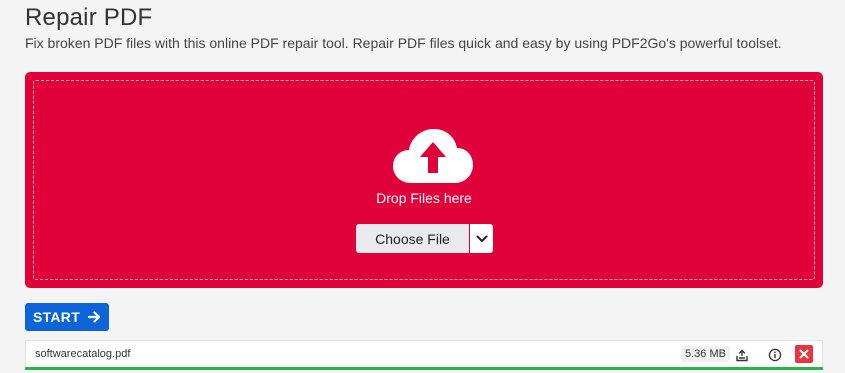 The height and width of the screenshot is (373, 845). I want to click on chevron-down-icon, so click(481, 238).